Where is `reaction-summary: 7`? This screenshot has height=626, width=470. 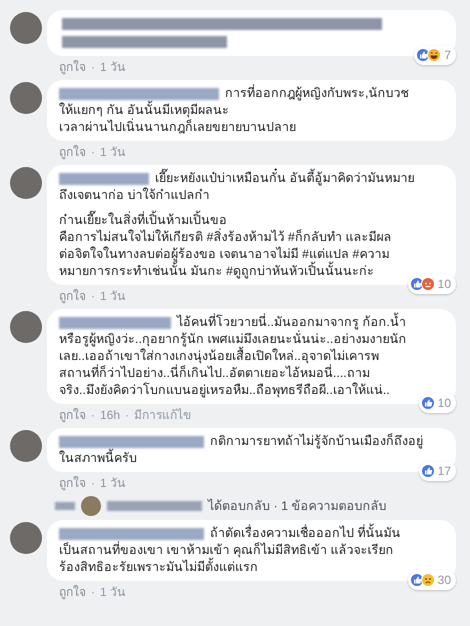
reaction-summary: 7 is located at coordinates (435, 55).